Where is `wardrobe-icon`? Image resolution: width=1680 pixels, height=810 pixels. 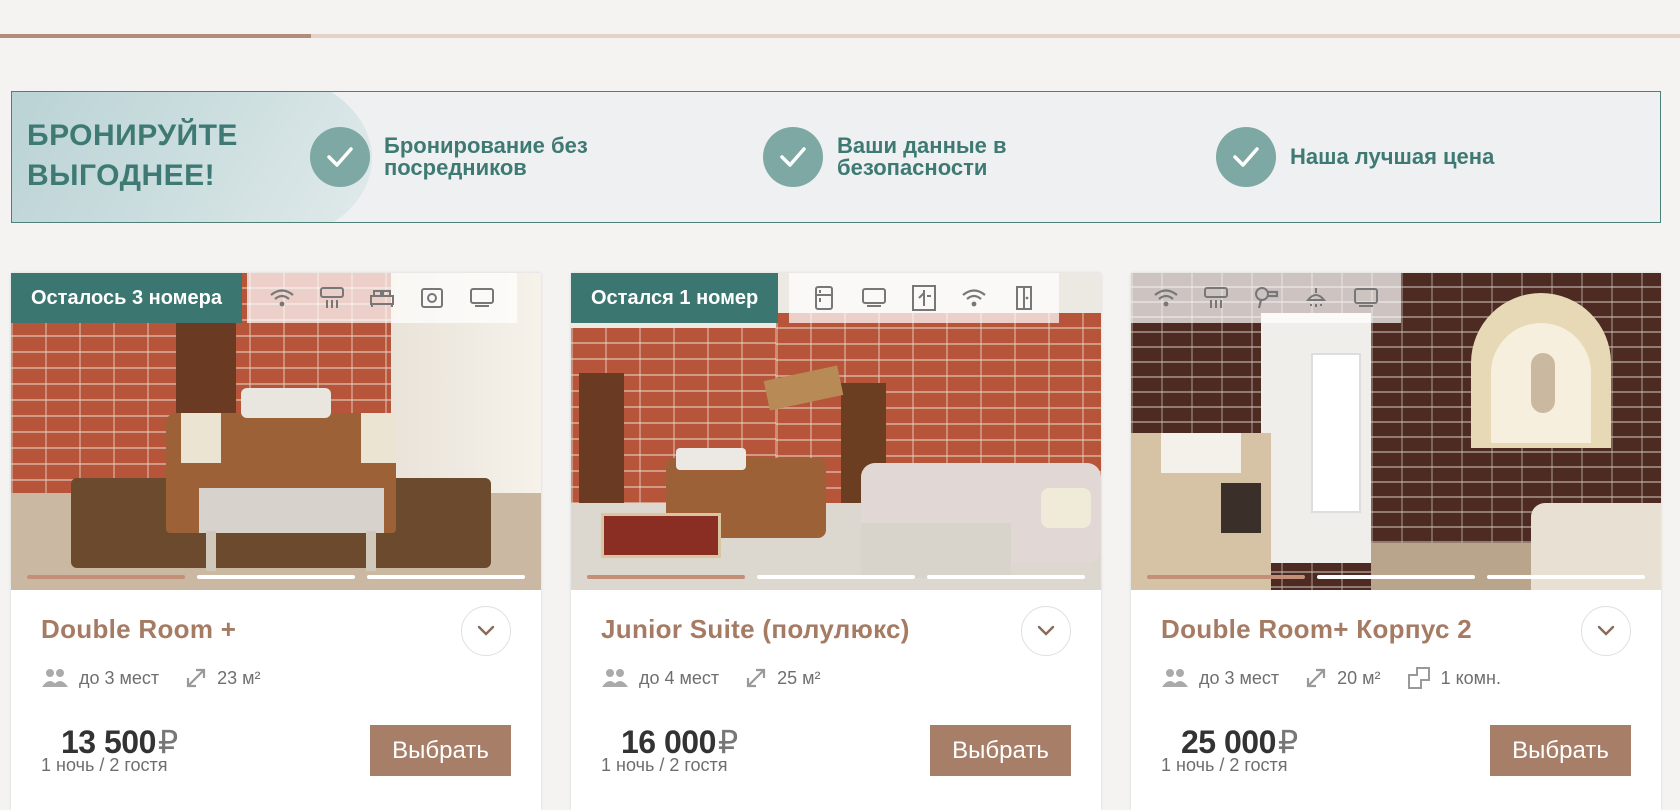 wardrobe-icon is located at coordinates (924, 298).